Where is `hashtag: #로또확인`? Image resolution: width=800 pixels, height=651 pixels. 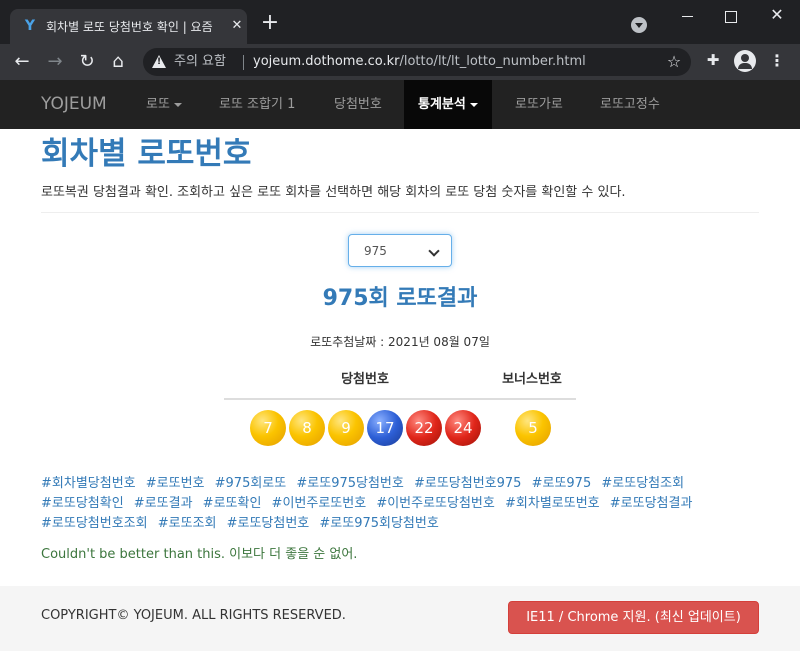
hashtag: #로또확인 is located at coordinates (232, 504).